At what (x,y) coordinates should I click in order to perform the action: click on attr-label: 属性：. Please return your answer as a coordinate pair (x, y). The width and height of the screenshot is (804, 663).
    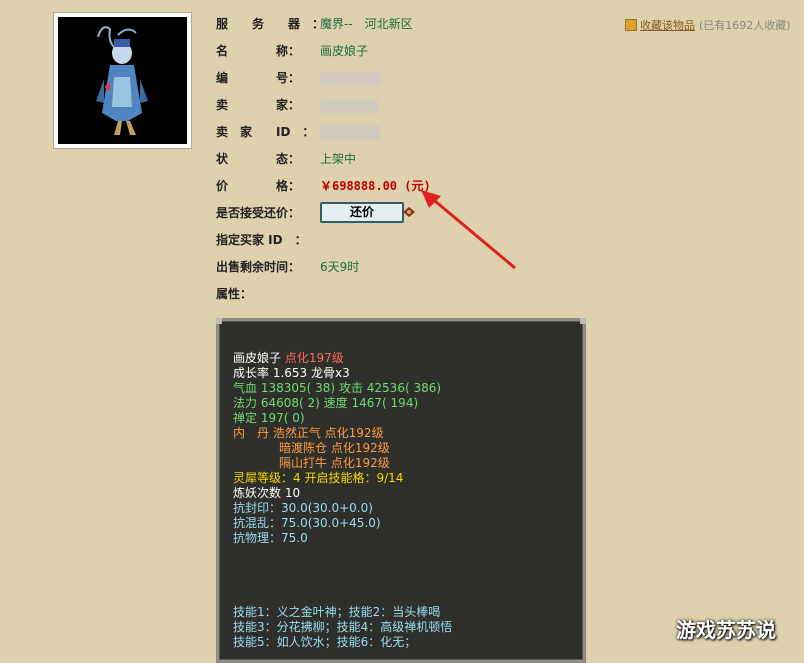
    Looking at the image, I should click on (234, 294).